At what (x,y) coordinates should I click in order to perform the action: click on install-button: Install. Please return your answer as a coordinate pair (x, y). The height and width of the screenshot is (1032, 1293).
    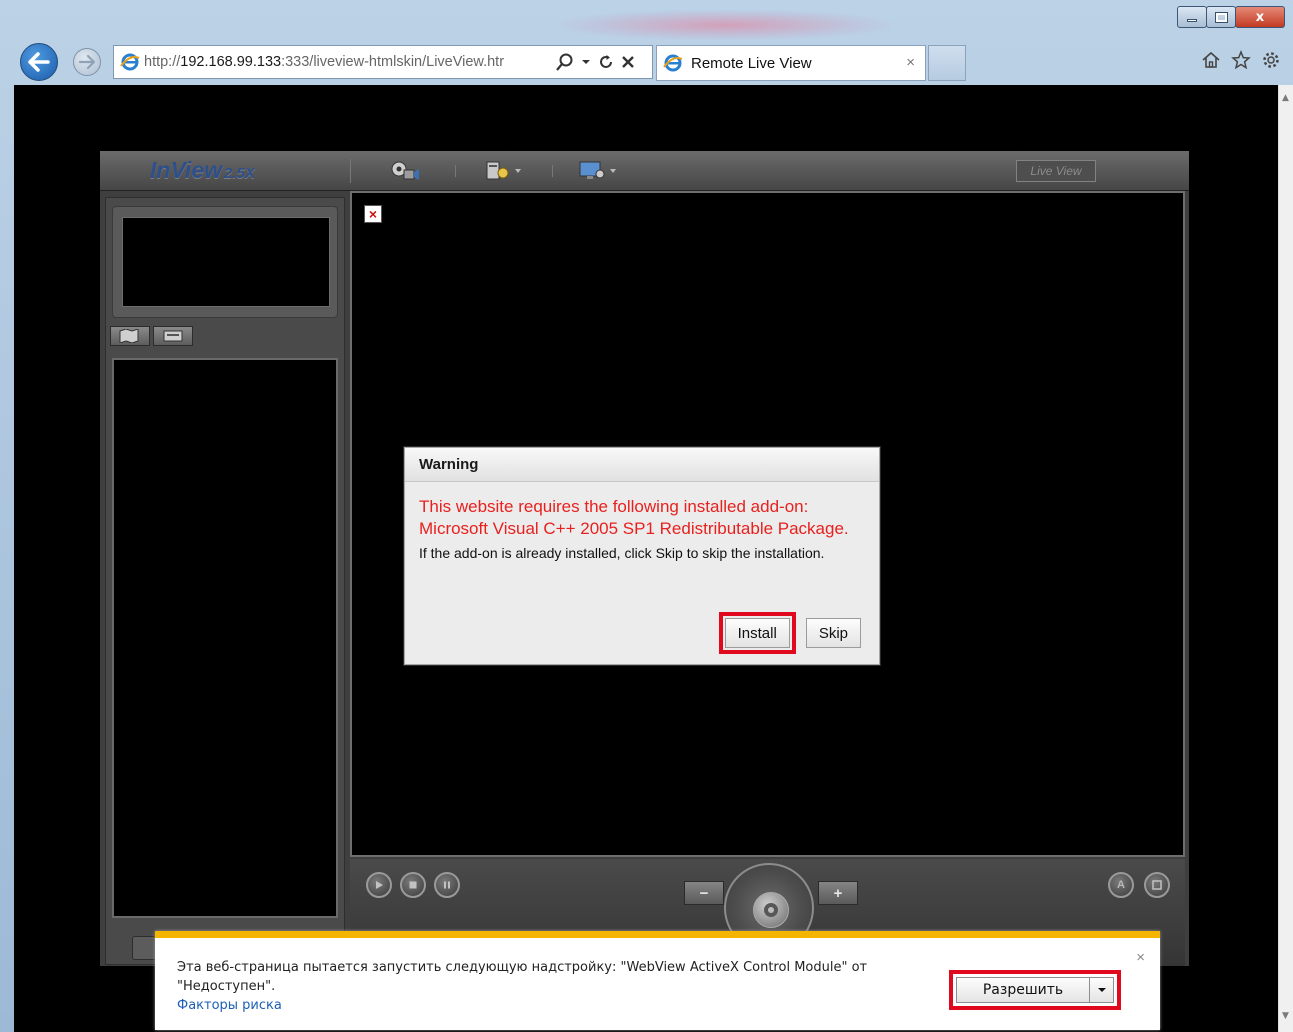
    Looking at the image, I should click on (757, 633).